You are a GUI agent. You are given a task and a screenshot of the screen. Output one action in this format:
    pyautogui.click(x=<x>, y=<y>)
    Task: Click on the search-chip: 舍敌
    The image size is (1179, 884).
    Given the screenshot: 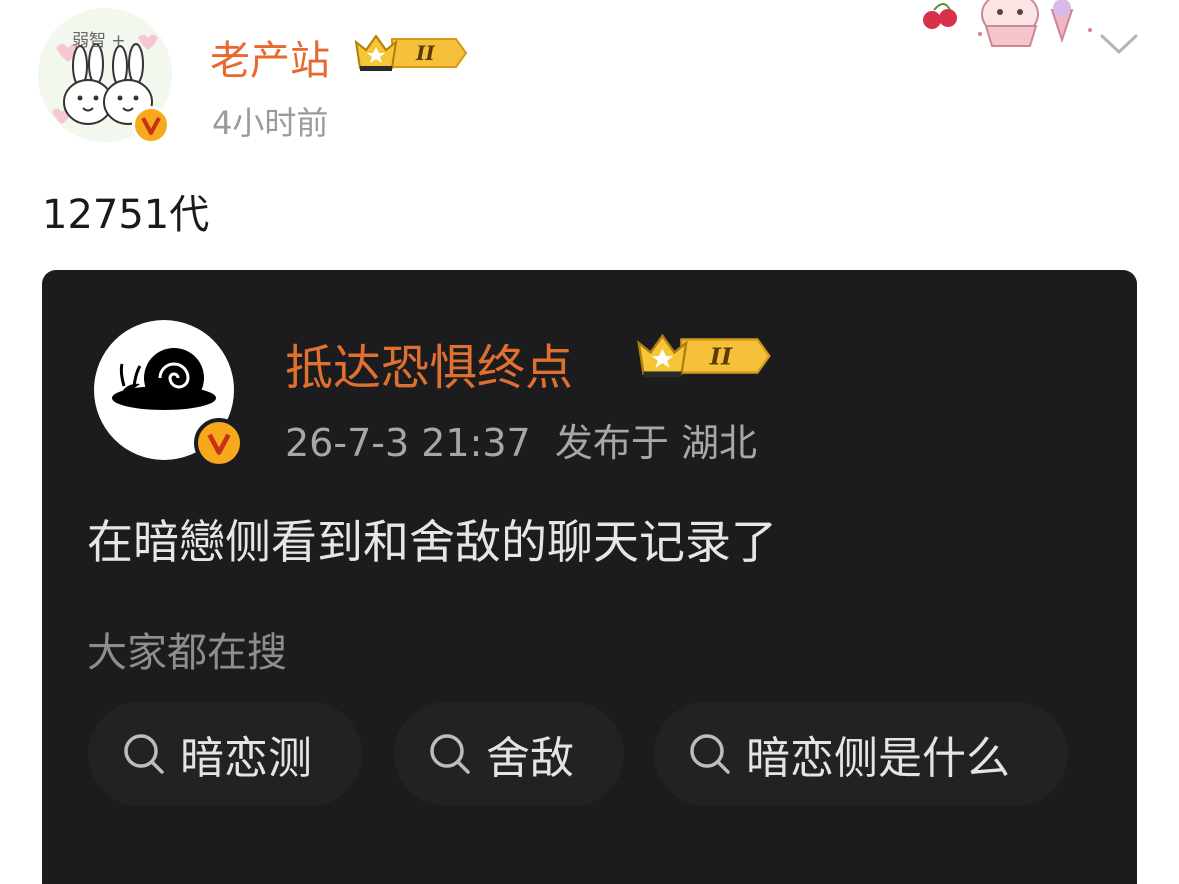 What is the action you would take?
    pyautogui.click(x=509, y=754)
    